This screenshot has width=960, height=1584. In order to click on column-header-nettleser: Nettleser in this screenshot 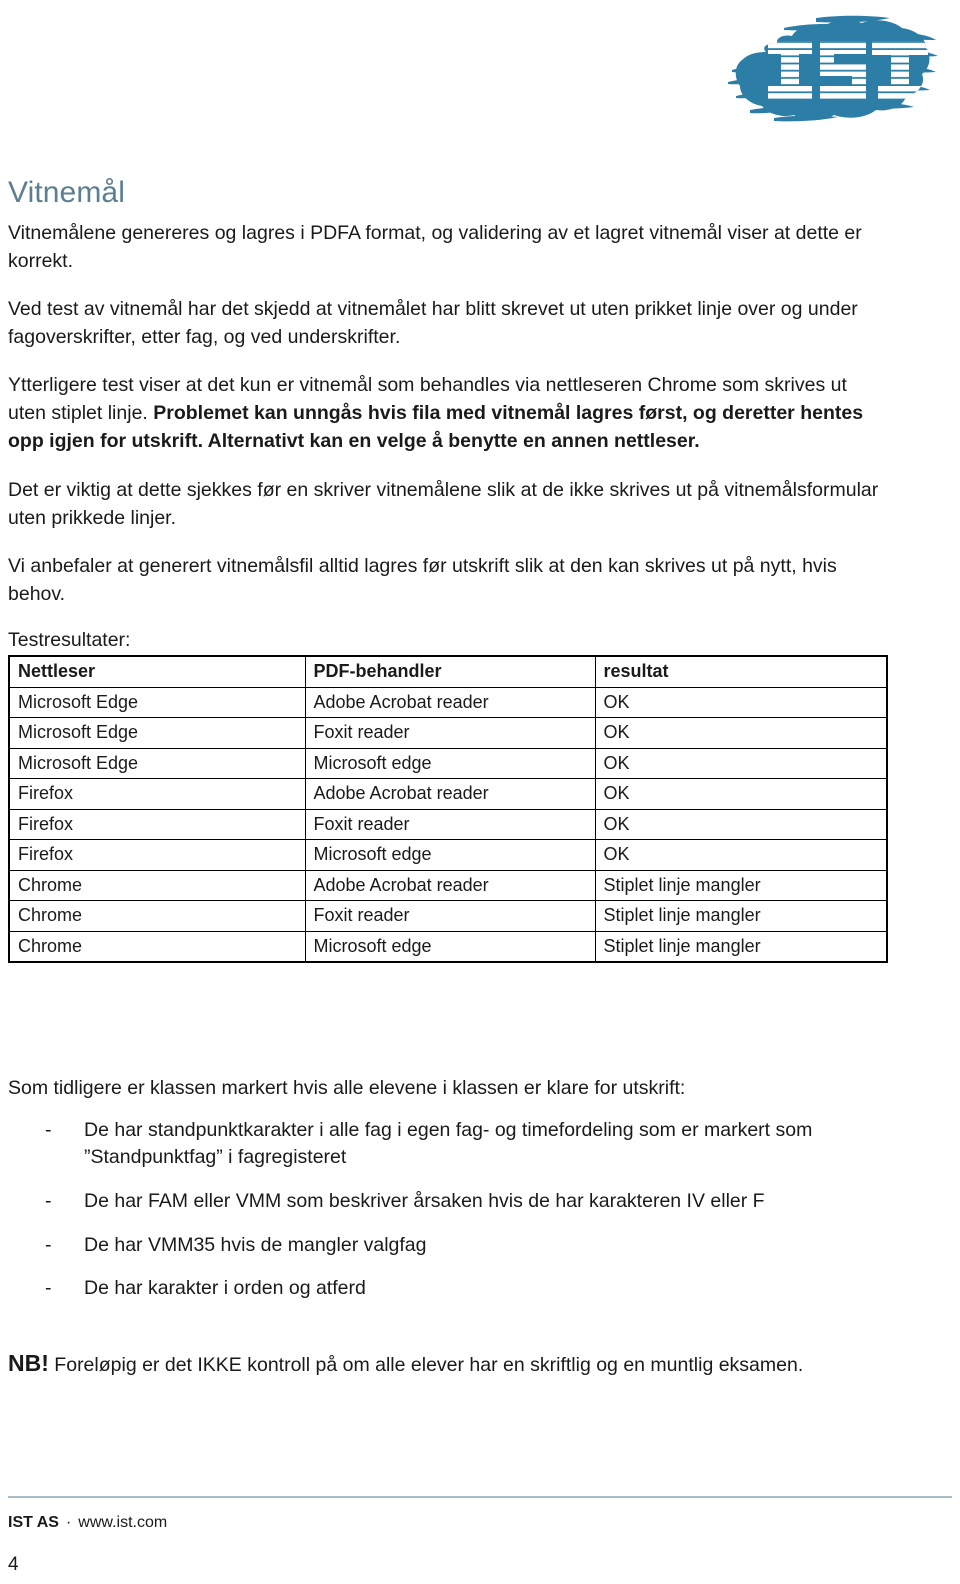, I will do `click(157, 671)`.